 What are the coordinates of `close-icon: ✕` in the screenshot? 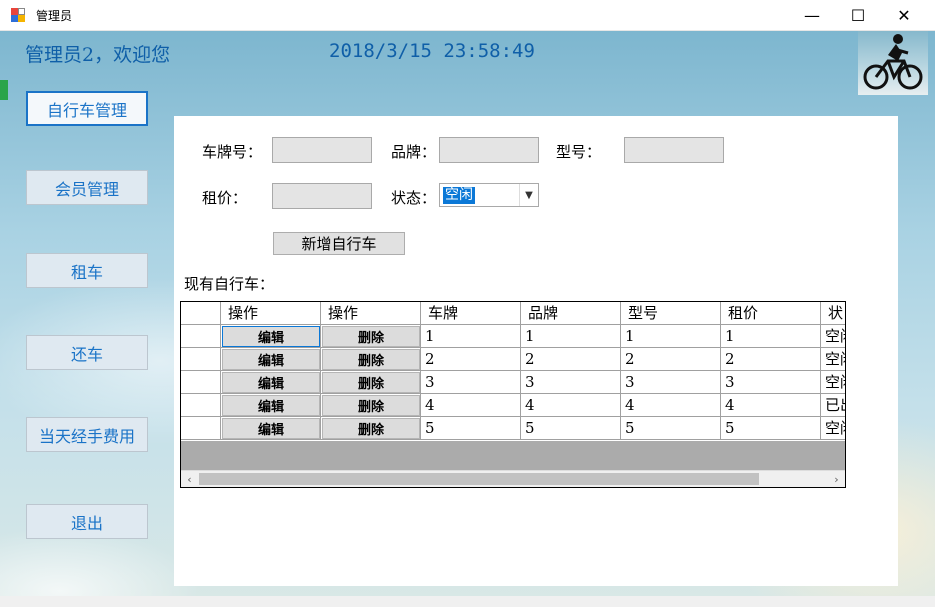 It's located at (904, 15).